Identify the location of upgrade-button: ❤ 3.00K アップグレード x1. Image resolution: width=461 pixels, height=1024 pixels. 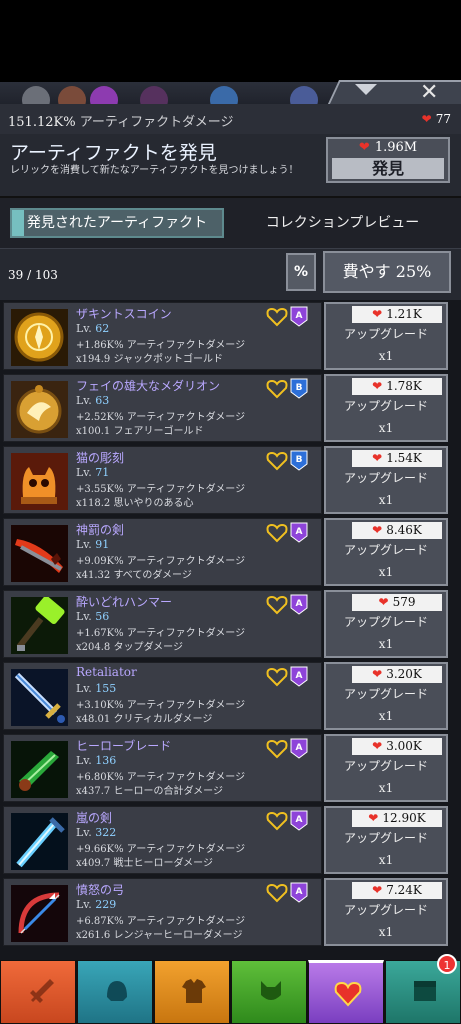
(386, 768).